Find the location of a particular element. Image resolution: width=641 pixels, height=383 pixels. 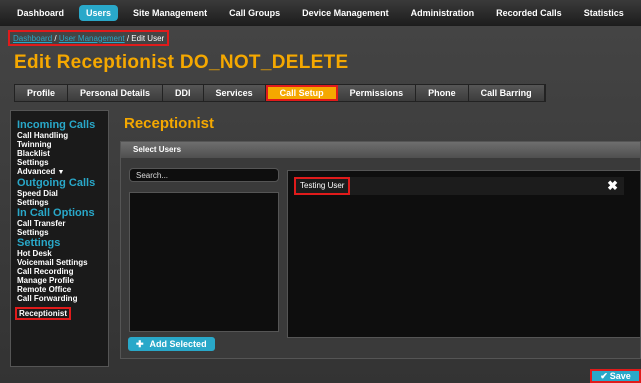

sidebar-item-call-transfer: Call Transfer is located at coordinates (62, 223).